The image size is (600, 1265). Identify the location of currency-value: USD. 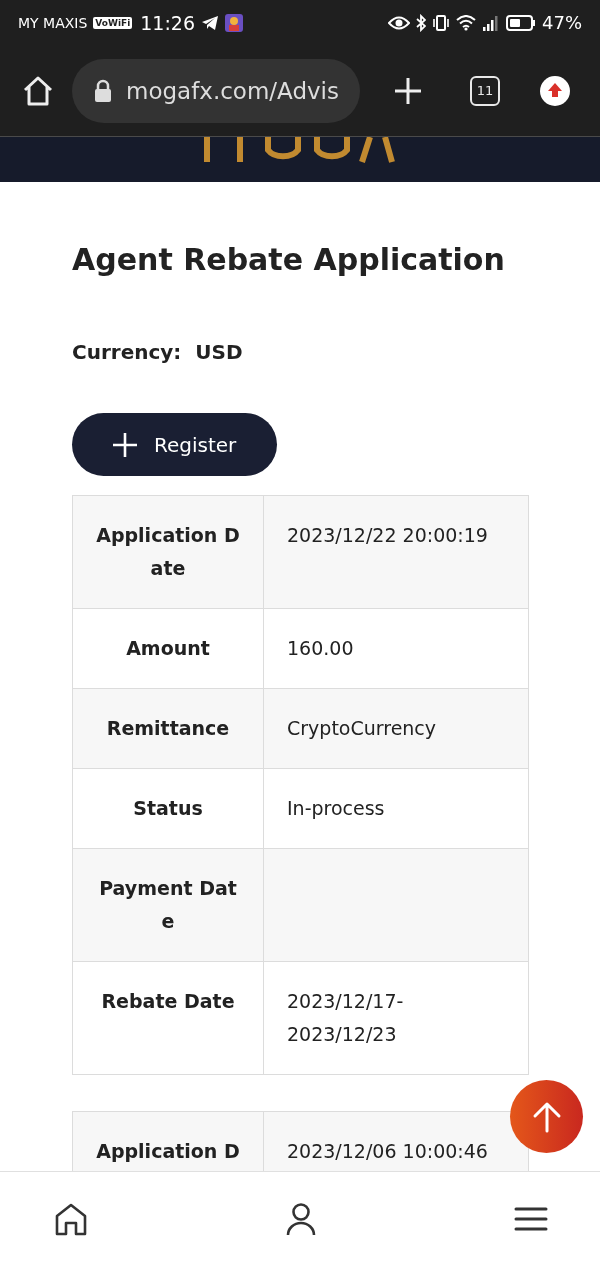
(219, 352).